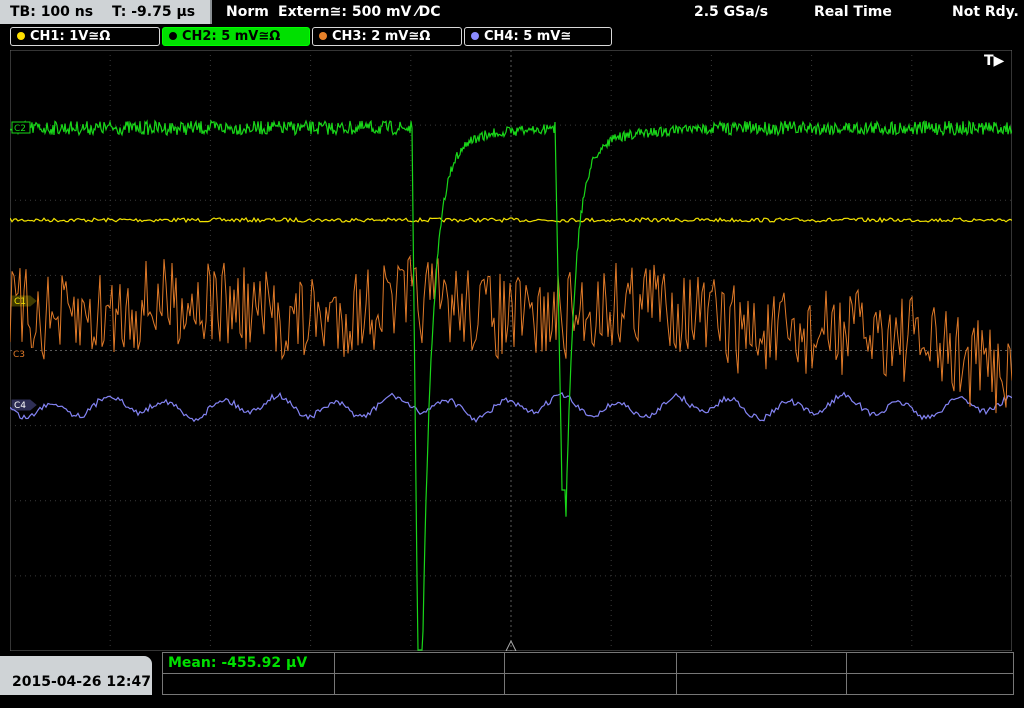 The height and width of the screenshot is (708, 1024). Describe the element at coordinates (238, 663) in the screenshot. I see `measurement-mean-value: Mean: -455.92 µV` at that location.